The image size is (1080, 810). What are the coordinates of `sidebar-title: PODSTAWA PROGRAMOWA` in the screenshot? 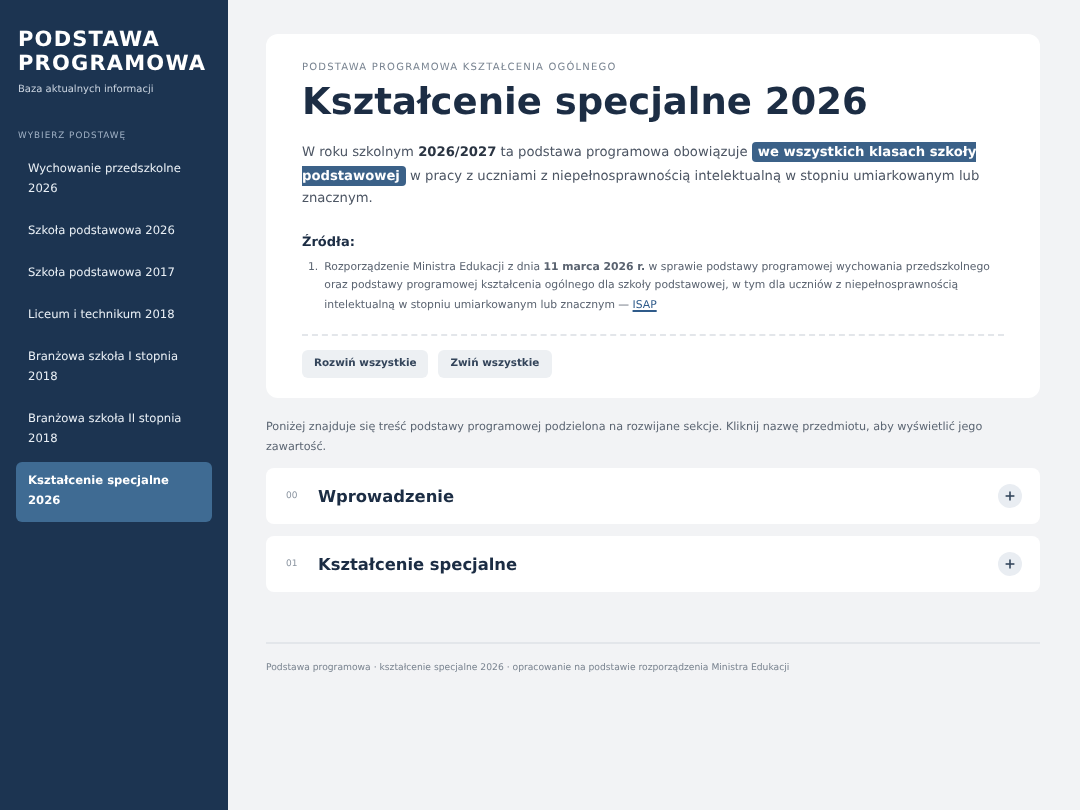 It's located at (112, 52).